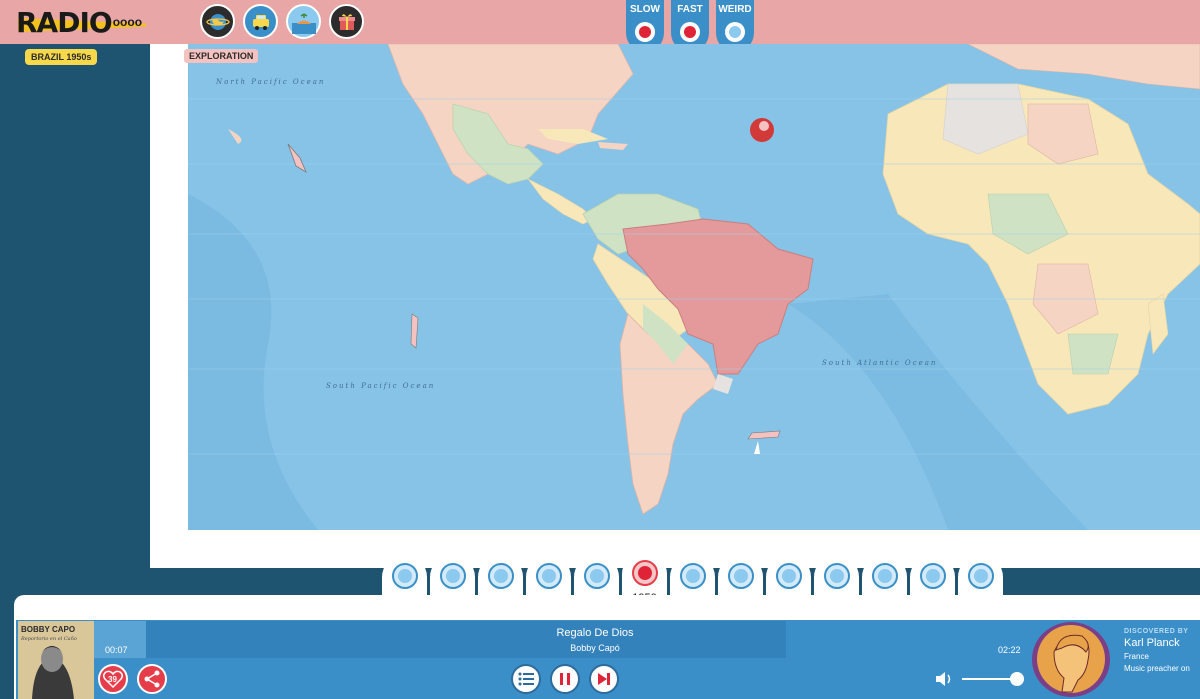  What do you see at coordinates (645, 32) in the screenshot?
I see `speed-slow-knob` at bounding box center [645, 32].